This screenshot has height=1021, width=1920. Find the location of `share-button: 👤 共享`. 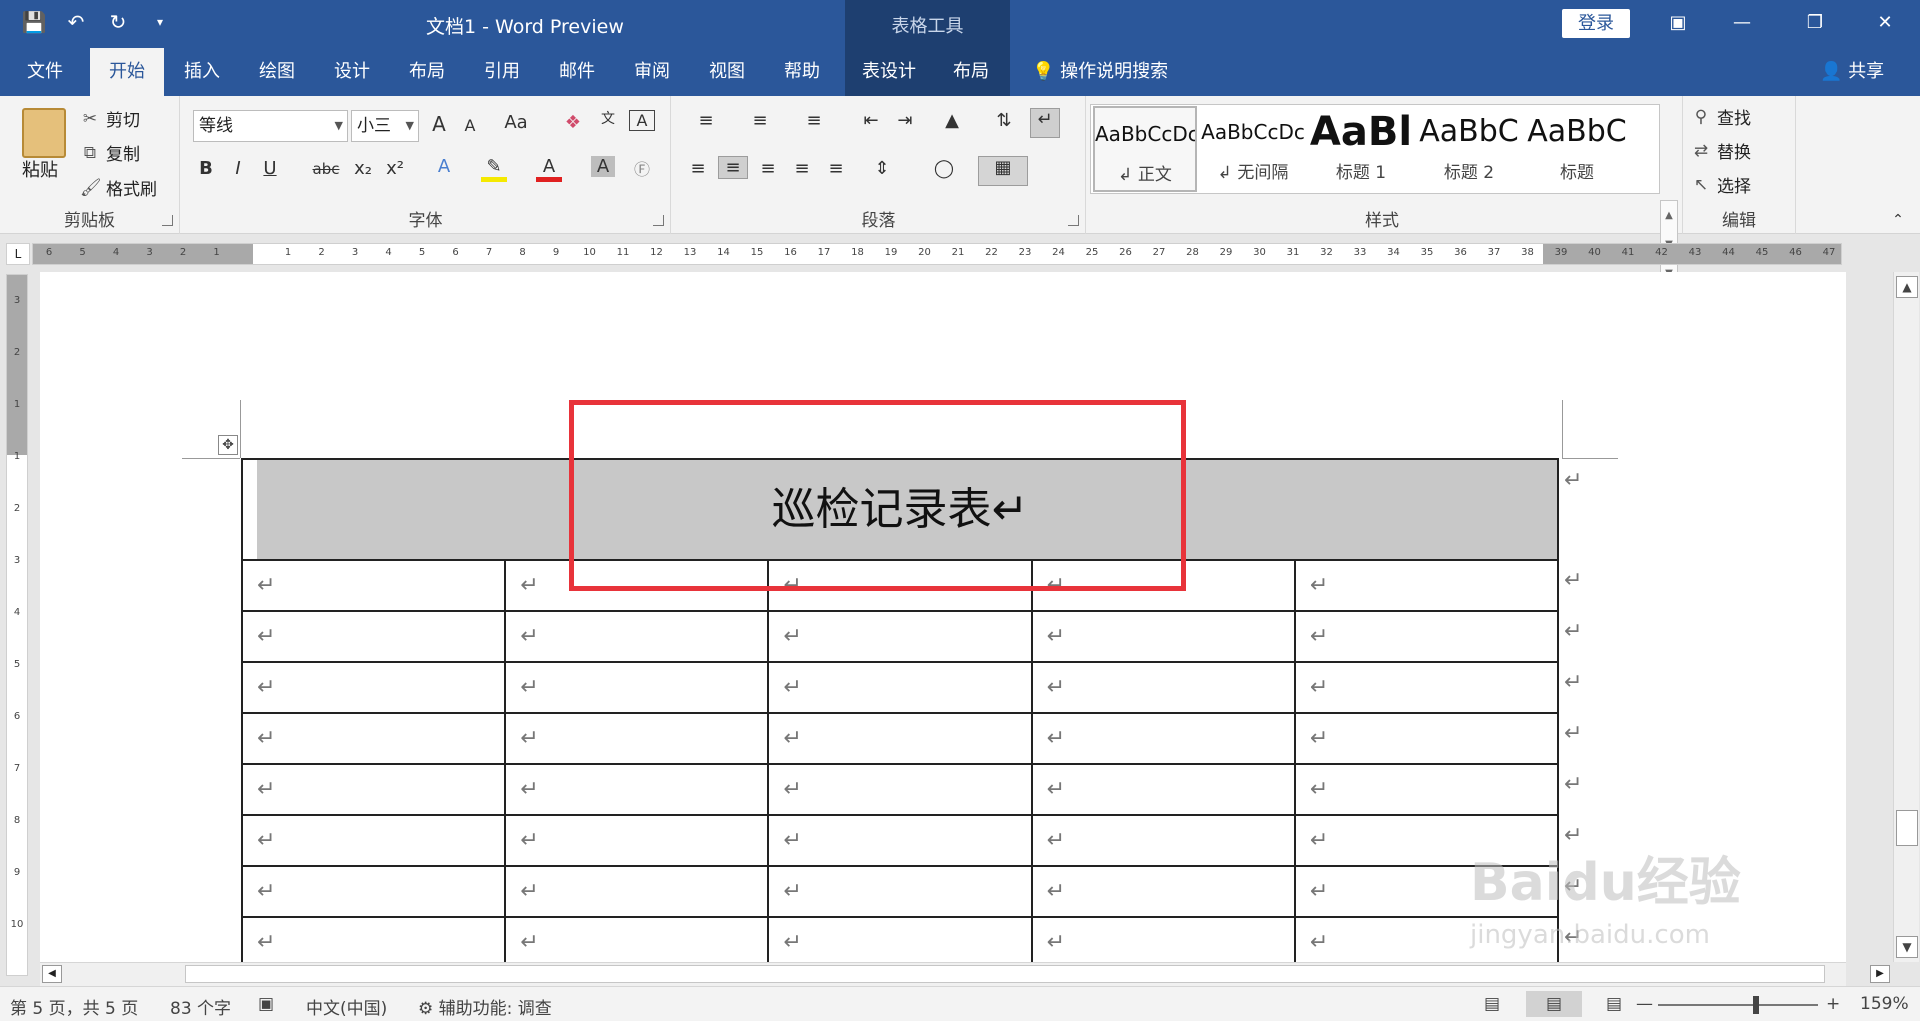

share-button: 👤 共享 is located at coordinates (1852, 72).